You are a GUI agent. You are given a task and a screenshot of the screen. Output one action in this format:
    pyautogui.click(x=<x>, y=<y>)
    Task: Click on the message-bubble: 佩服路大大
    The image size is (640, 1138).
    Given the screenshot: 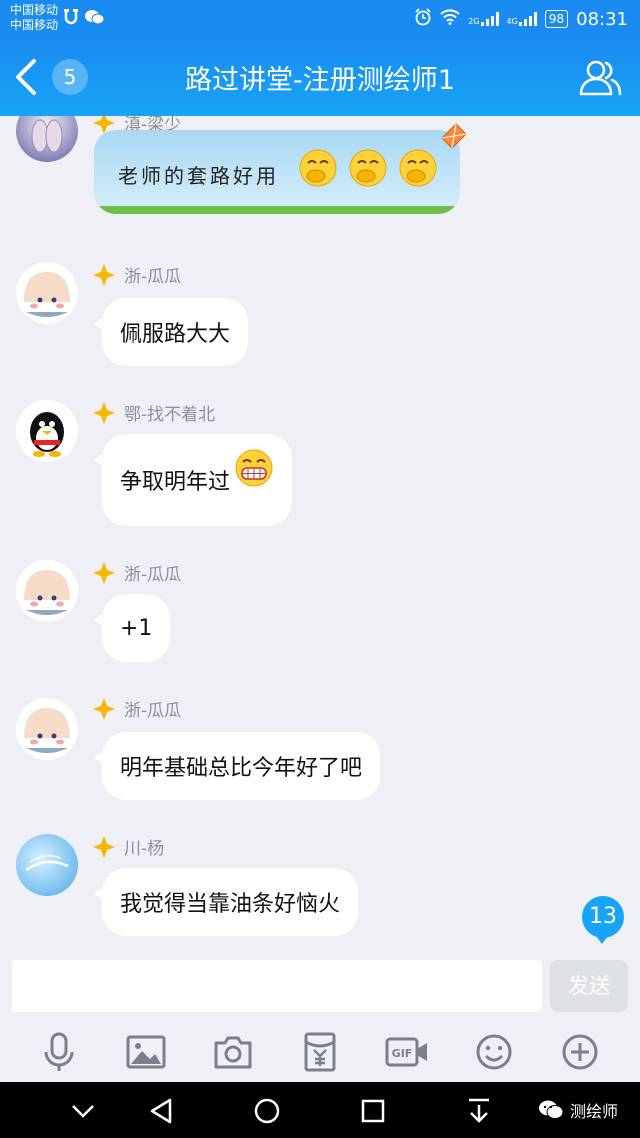 What is the action you would take?
    pyautogui.click(x=171, y=332)
    